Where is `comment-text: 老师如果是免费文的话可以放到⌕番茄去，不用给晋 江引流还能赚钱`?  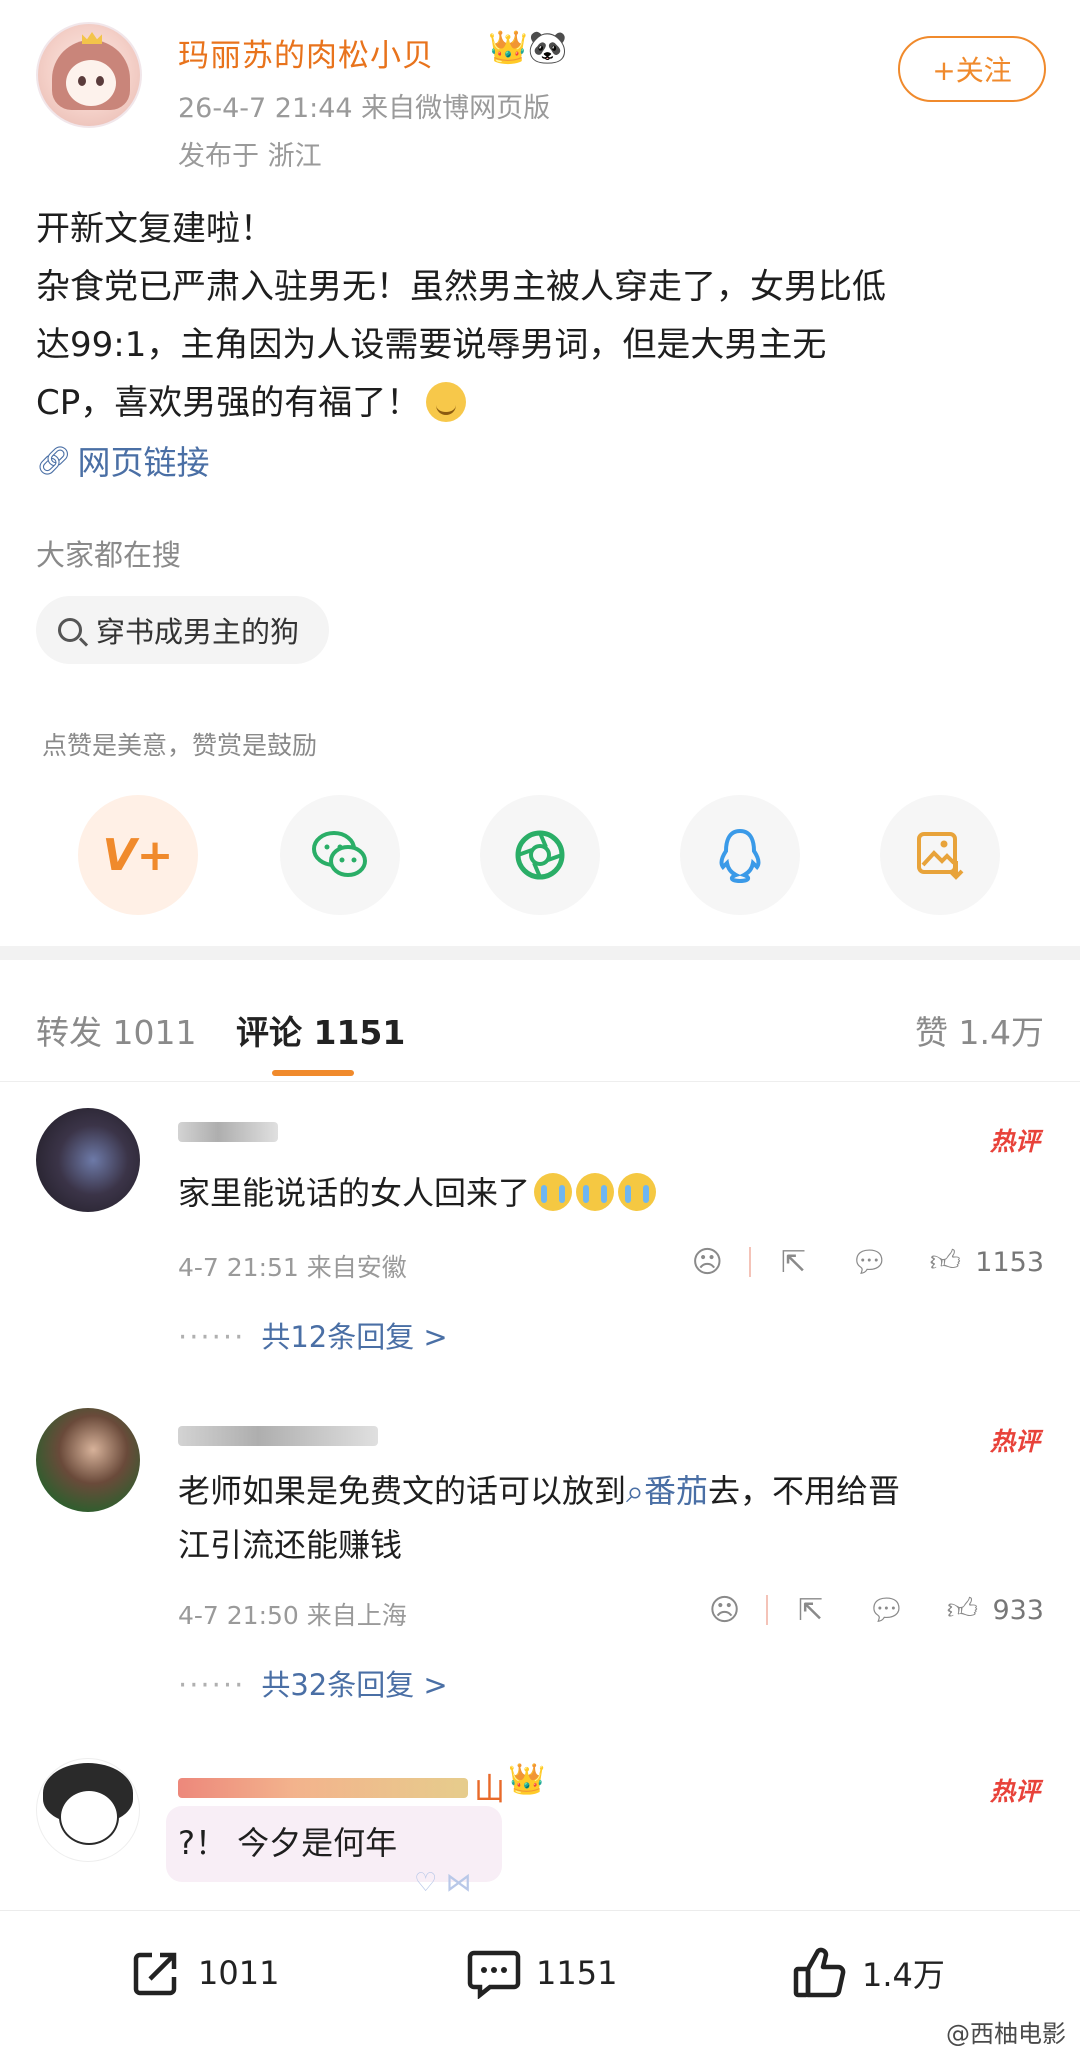 comment-text: 老师如果是免费文的话可以放到⌕番茄去，不用给晋 江引流还能赚钱 is located at coordinates (613, 1518).